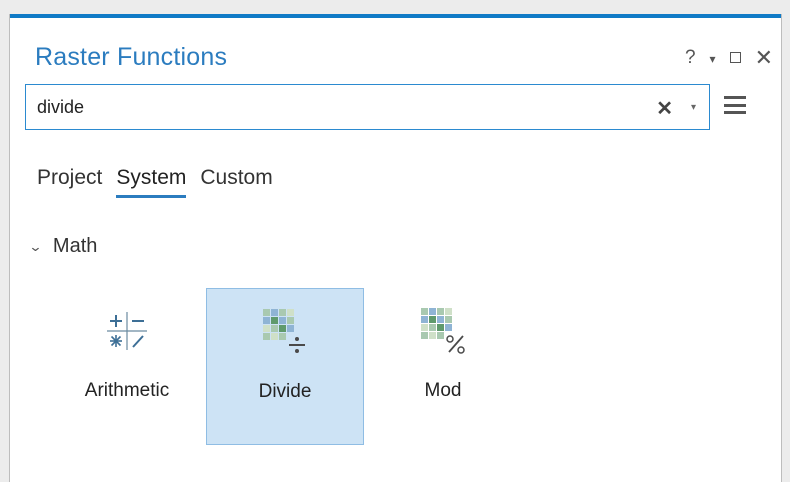  What do you see at coordinates (764, 57) in the screenshot?
I see `close-icon: ✕` at bounding box center [764, 57].